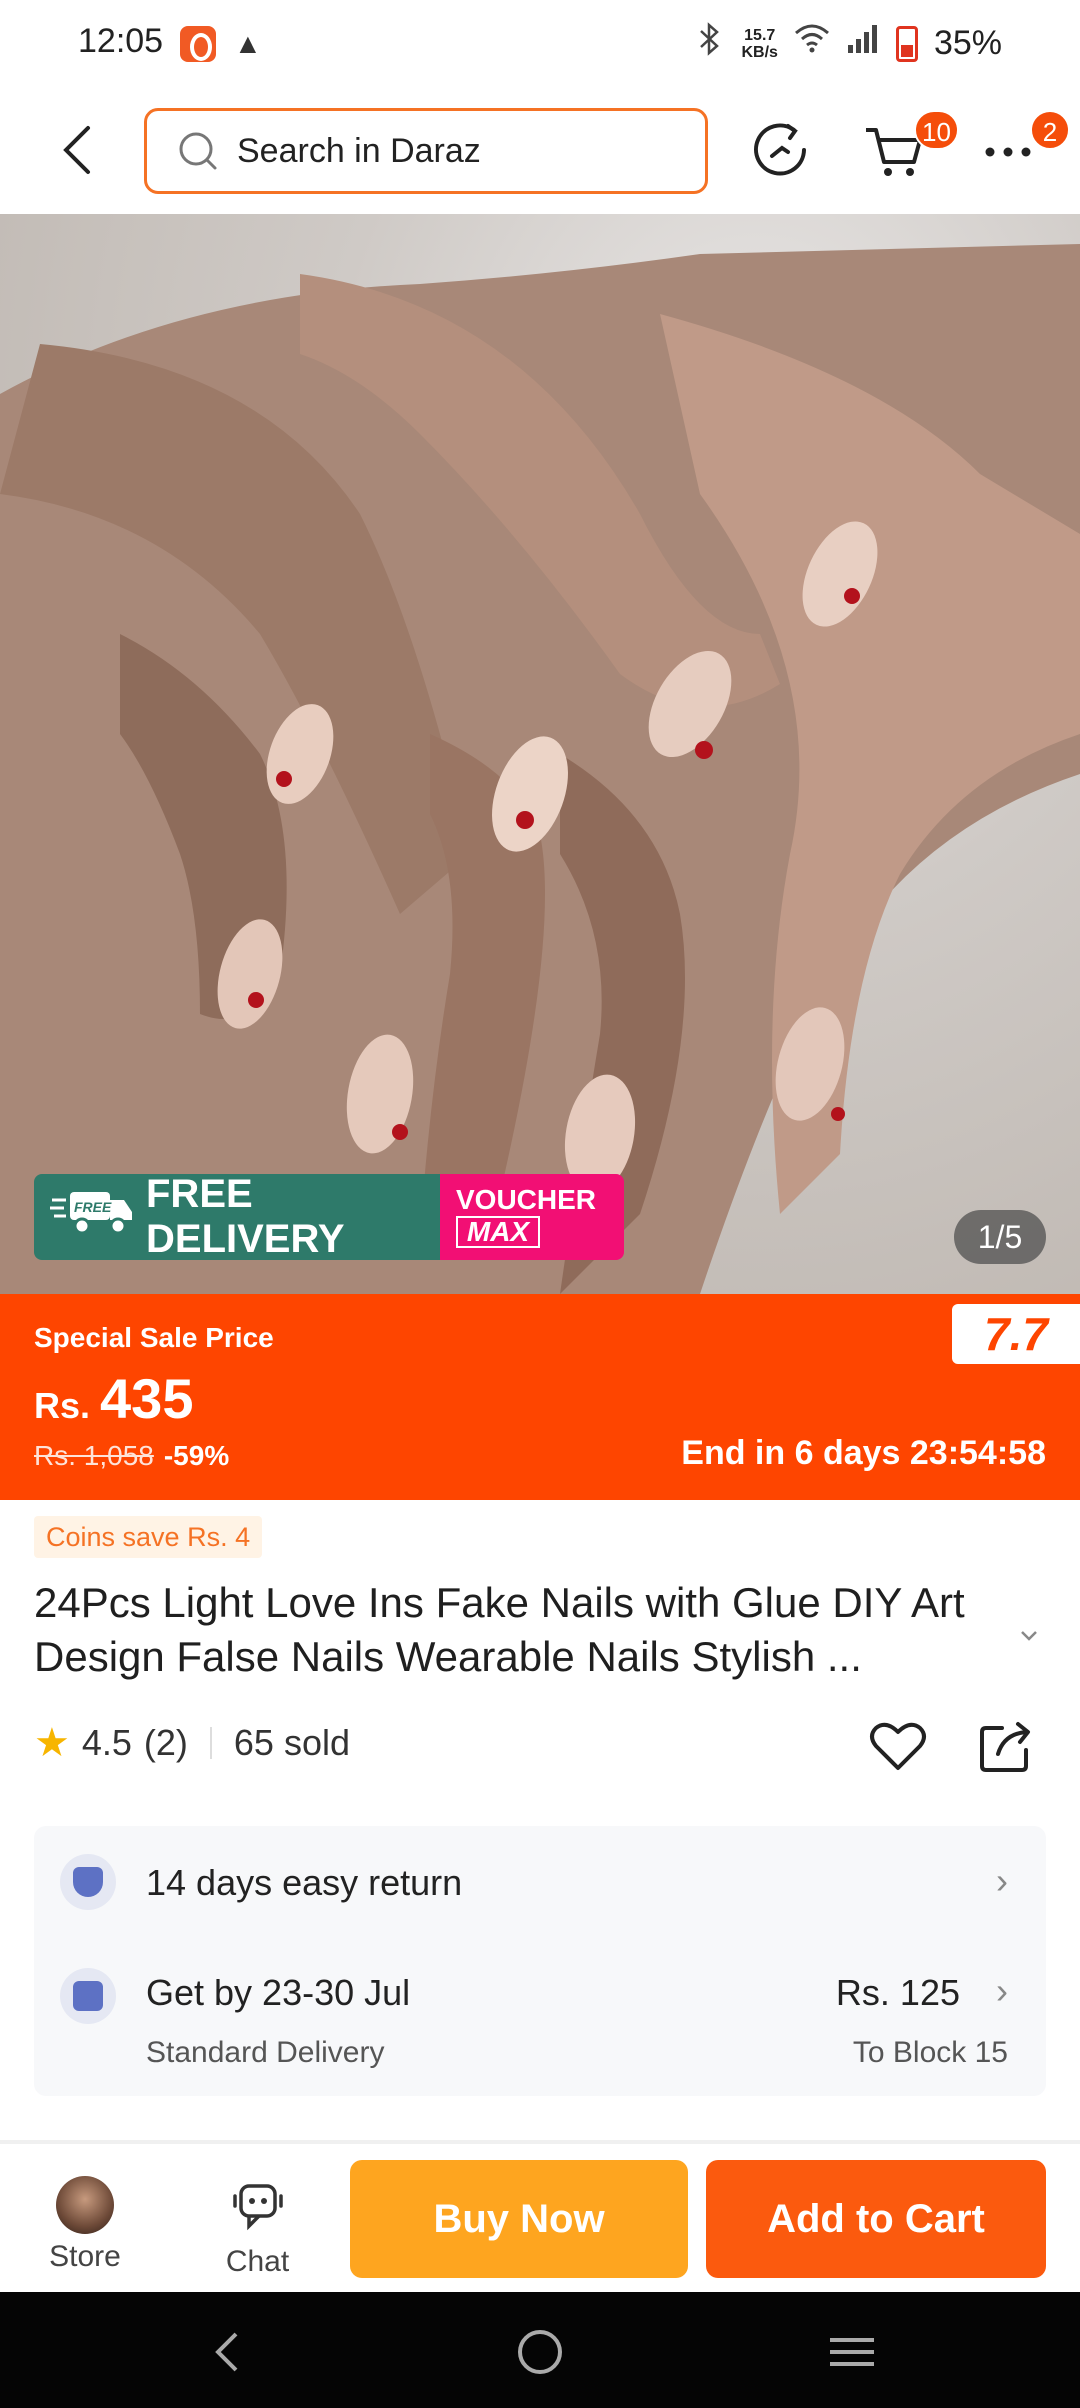 The width and height of the screenshot is (1080, 2408). Describe the element at coordinates (291, 1742) in the screenshot. I see `sold-count: 65 sold` at that location.